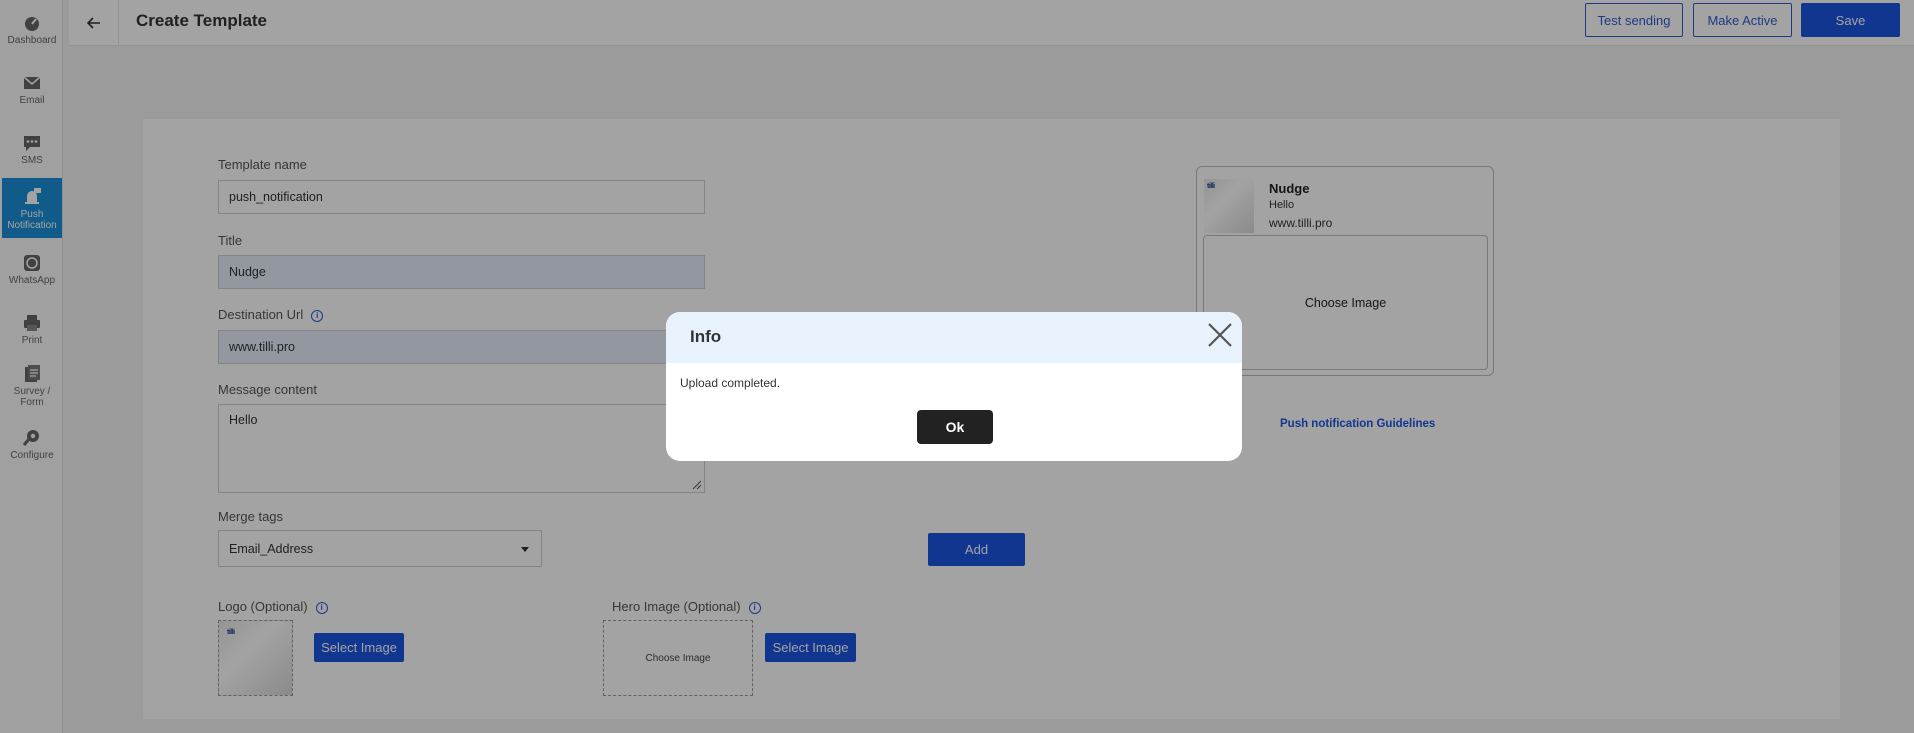  I want to click on ok-button: Ok, so click(955, 427).